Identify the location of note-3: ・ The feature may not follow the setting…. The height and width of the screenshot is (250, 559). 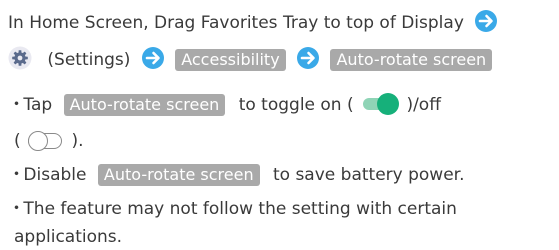
(232, 209).